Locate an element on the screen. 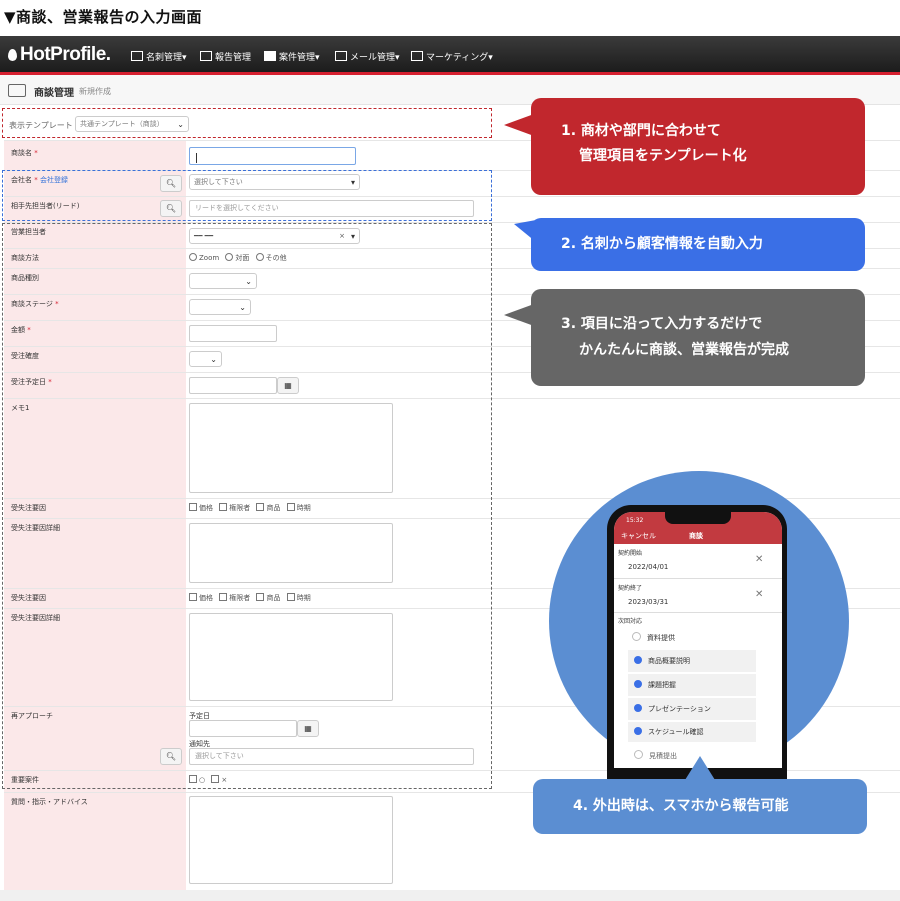  logo-text: HotProfile. is located at coordinates (65, 54).